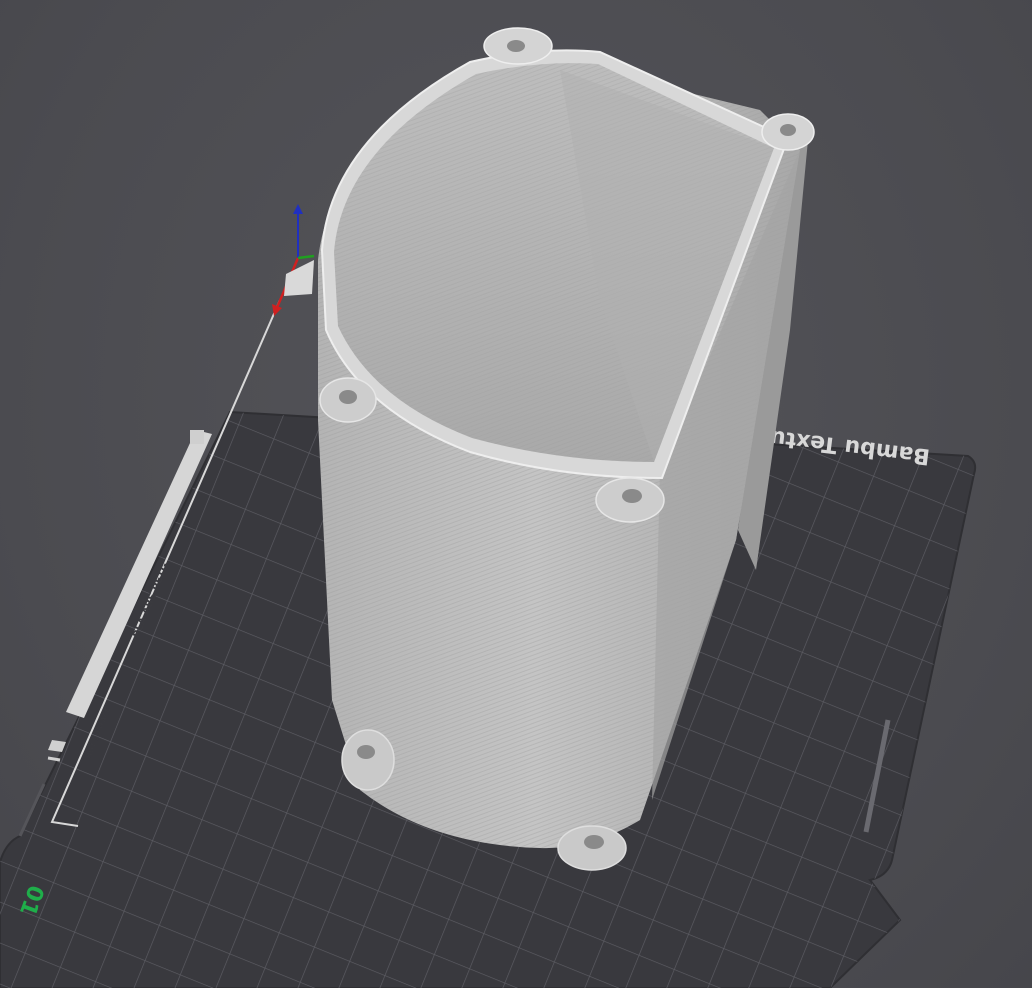  Describe the element at coordinates (299, 278) in the screenshot. I see `plate-origin-marker` at that location.